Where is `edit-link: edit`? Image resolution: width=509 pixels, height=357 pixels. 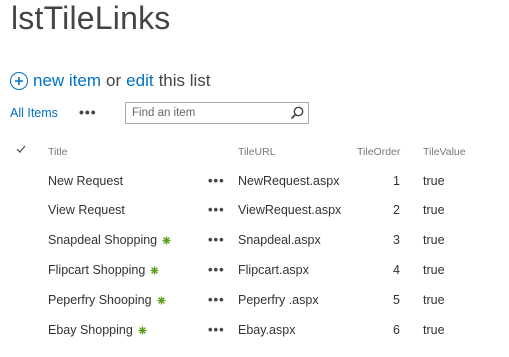 edit-link: edit is located at coordinates (139, 81).